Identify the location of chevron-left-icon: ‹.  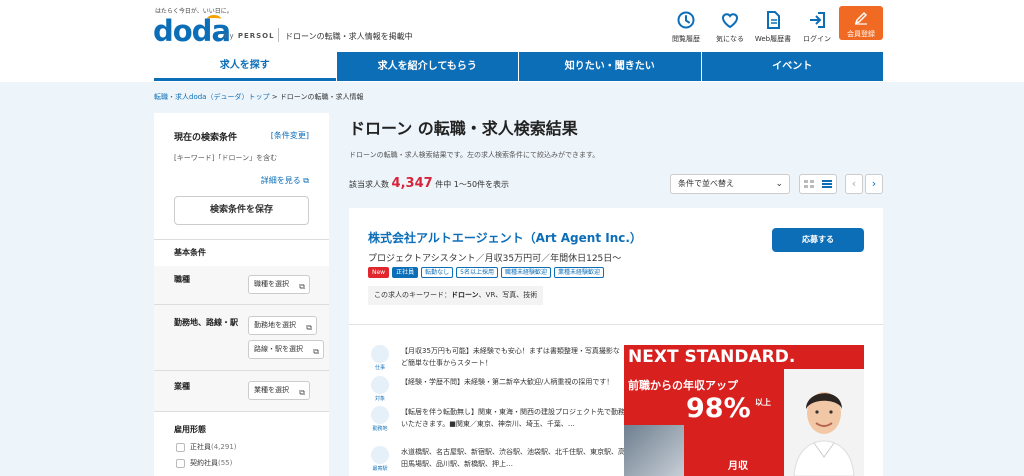
(854, 183).